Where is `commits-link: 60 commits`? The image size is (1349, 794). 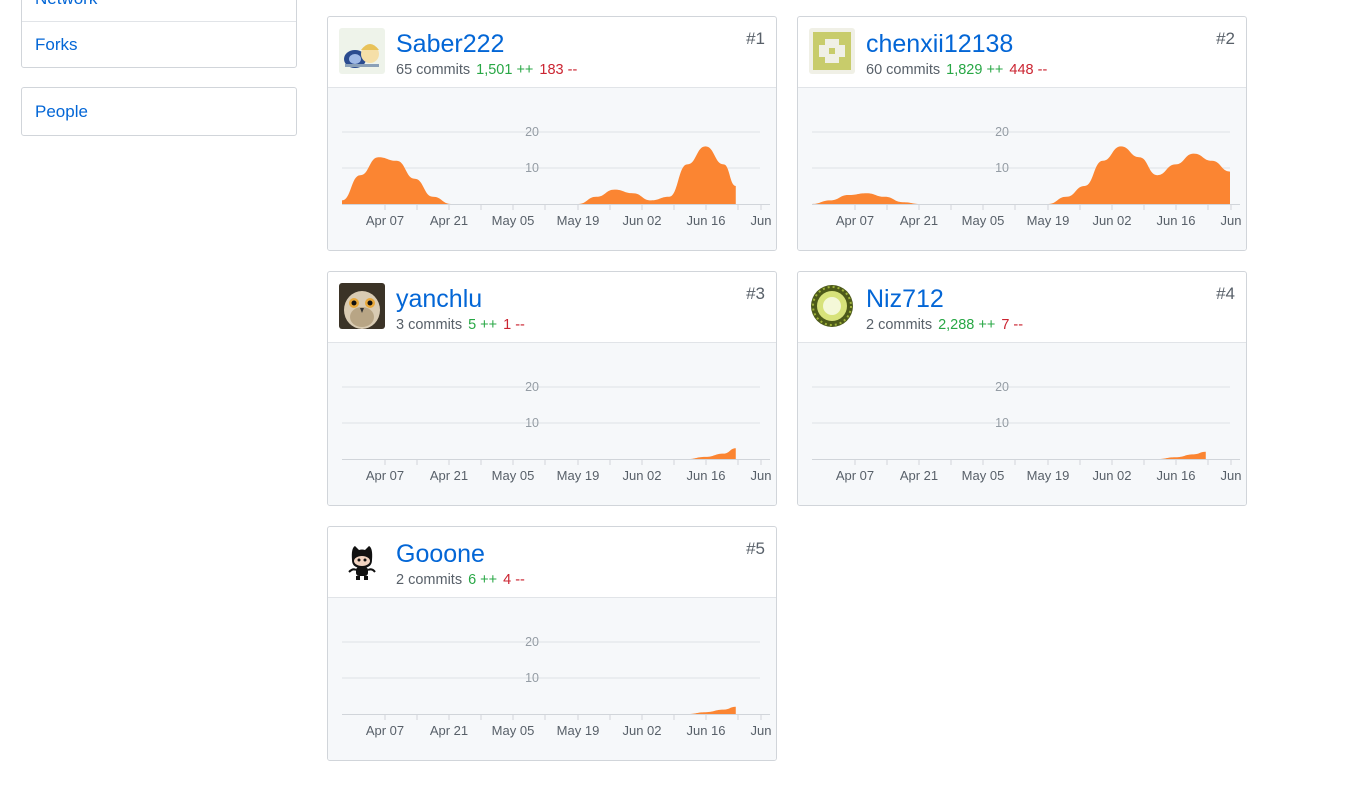
commits-link: 60 commits is located at coordinates (903, 70).